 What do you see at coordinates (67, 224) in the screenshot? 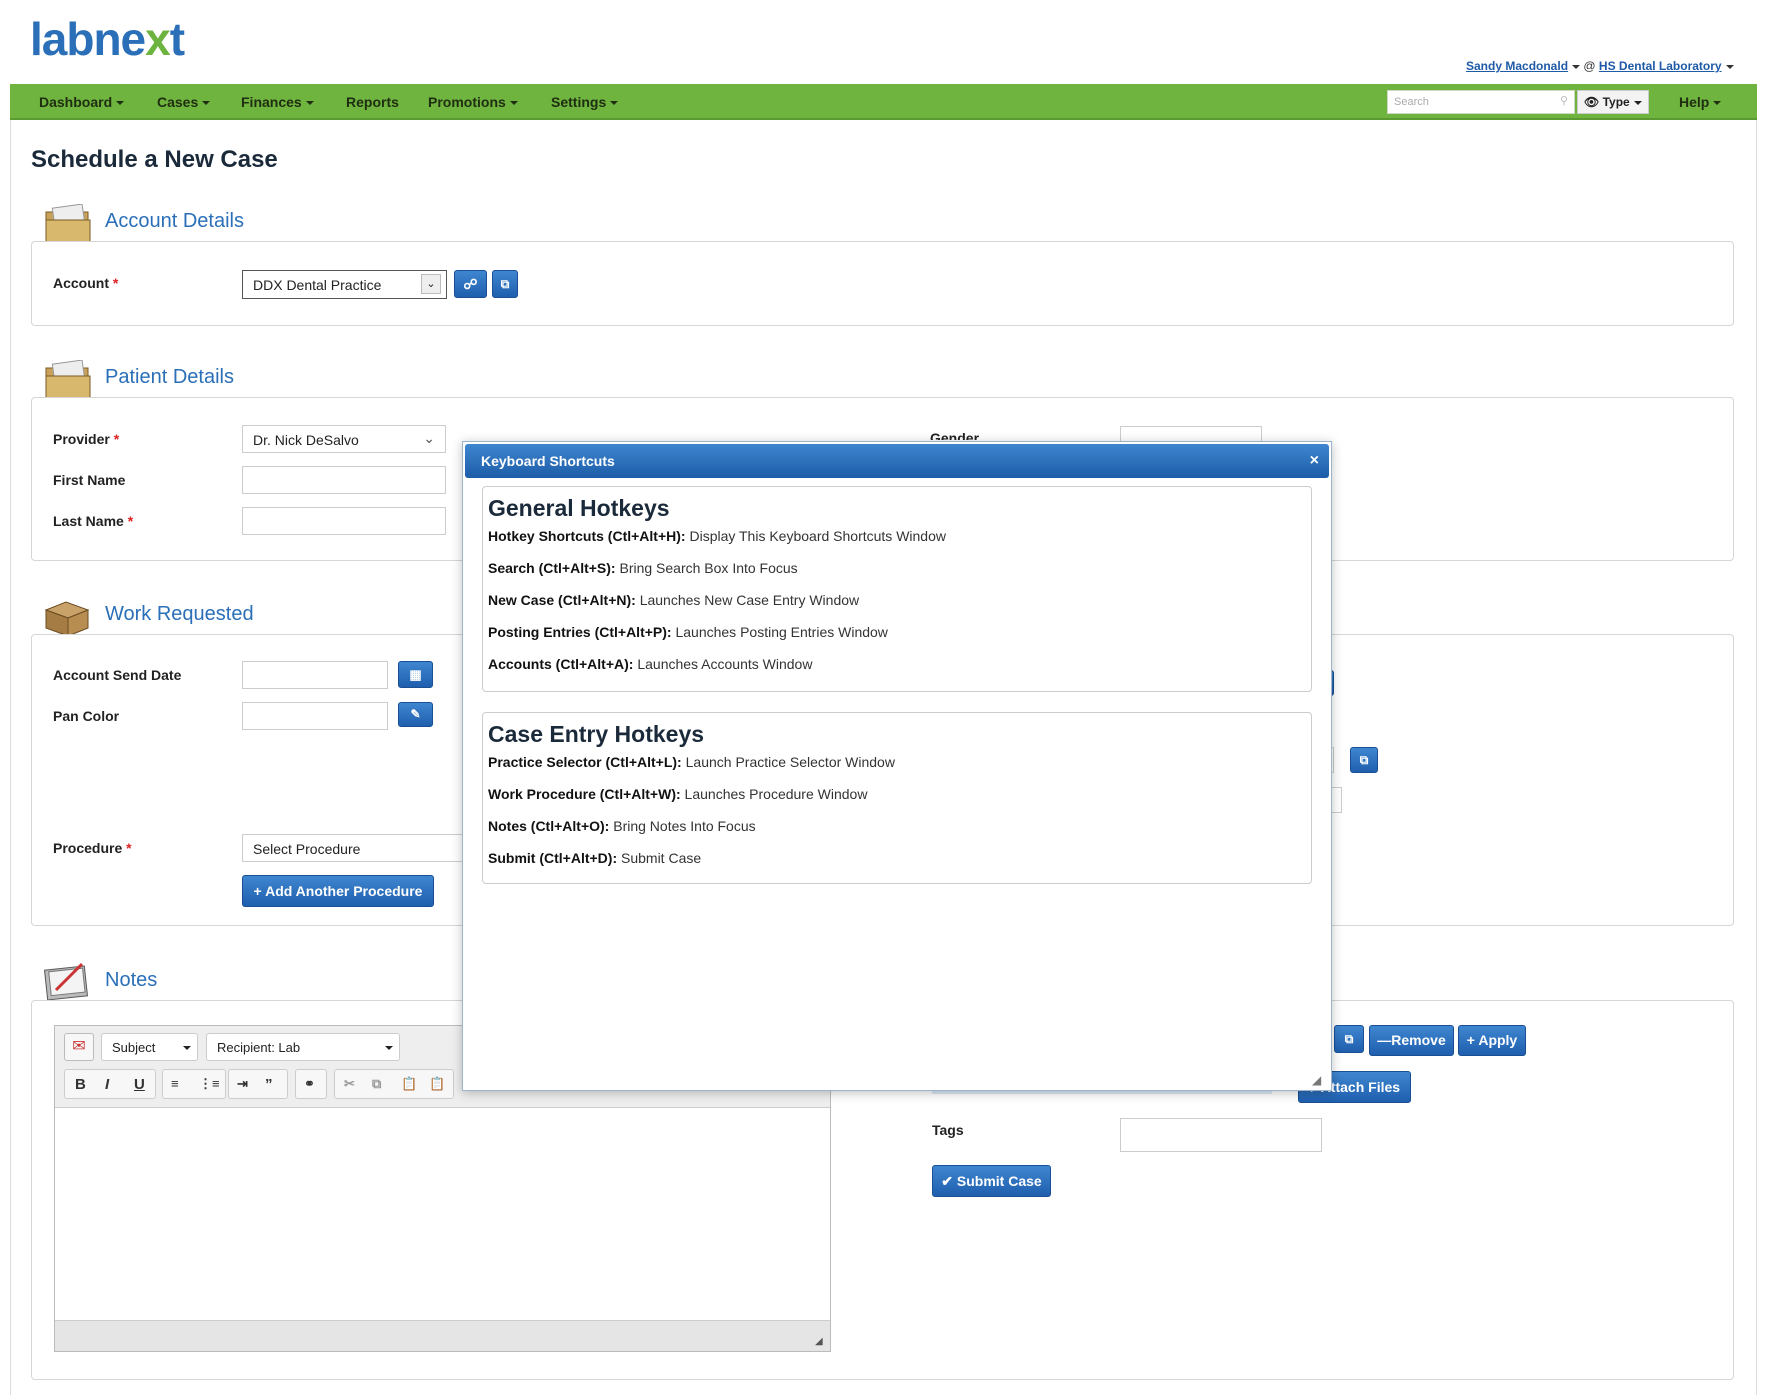
I see `folder-icon` at bounding box center [67, 224].